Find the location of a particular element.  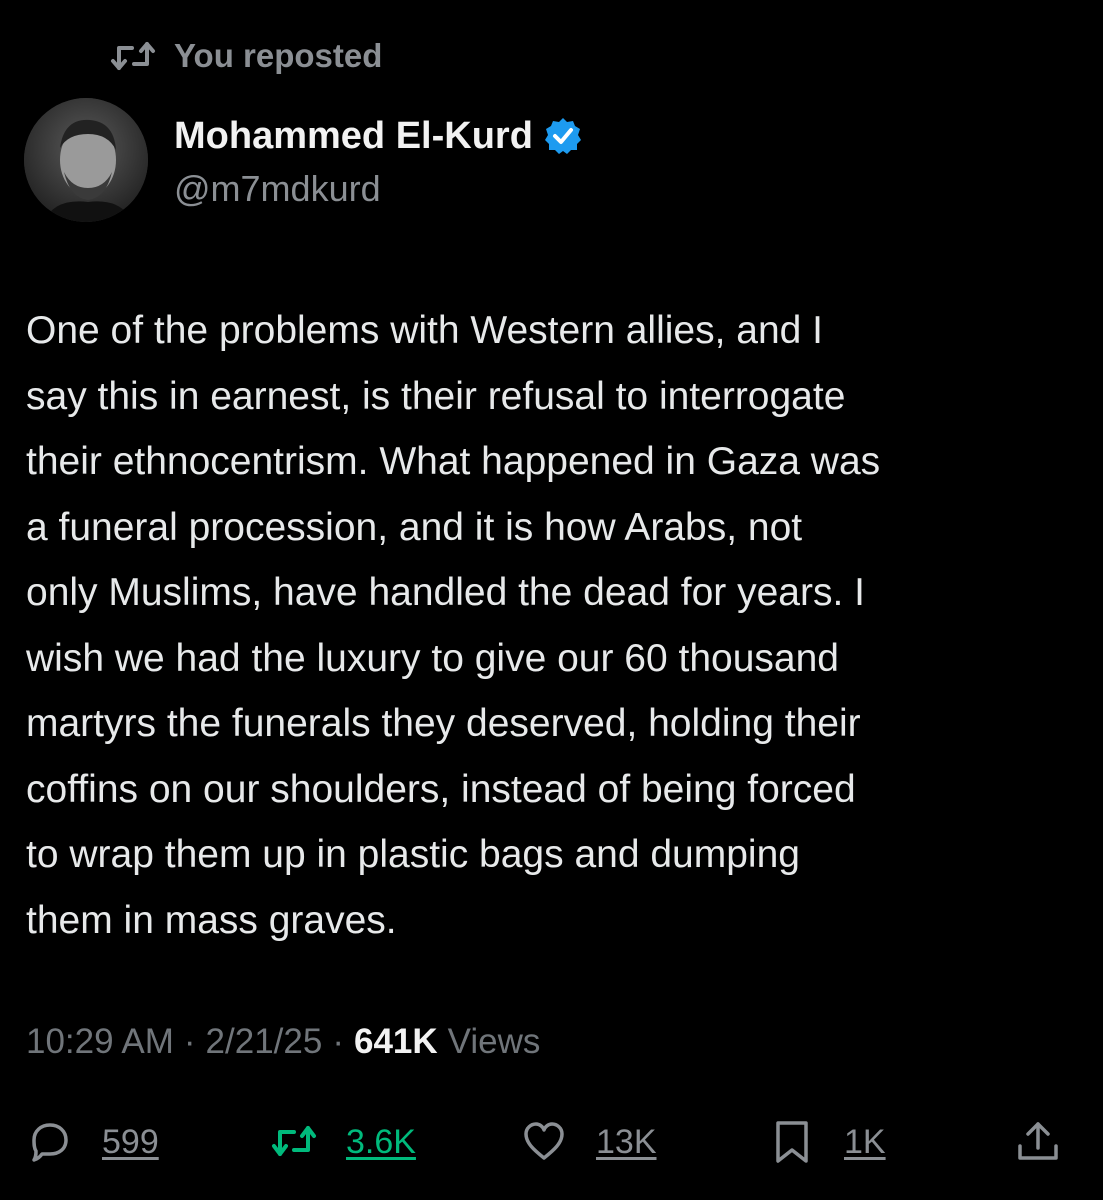

bookmark-icon is located at coordinates (792, 1142).